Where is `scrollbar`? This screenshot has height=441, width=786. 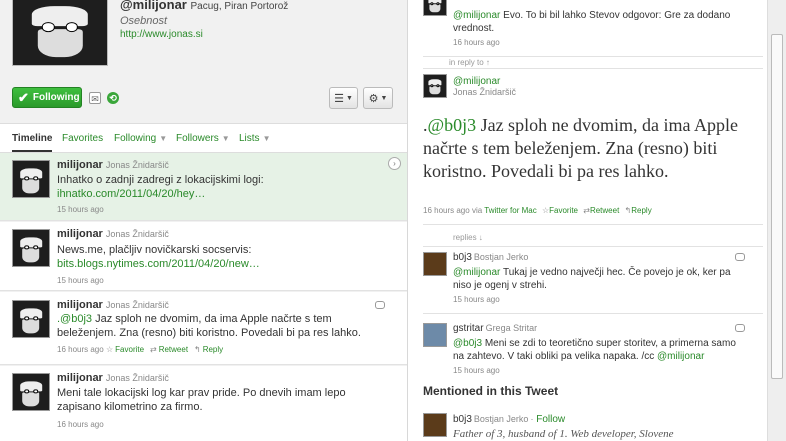
scrollbar is located at coordinates (776, 220).